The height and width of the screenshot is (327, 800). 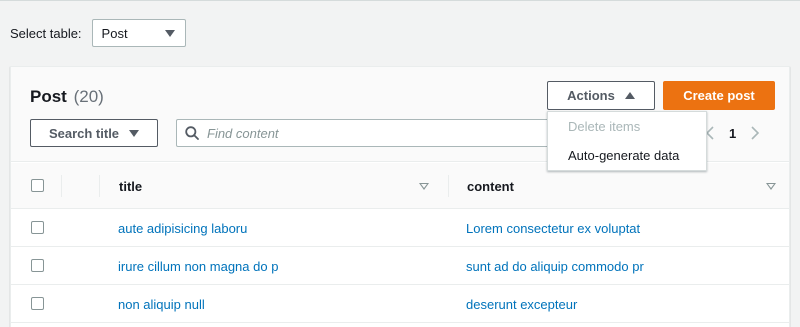 I want to click on table-row: non aliquip null deserunt excepteur, so click(x=400, y=304).